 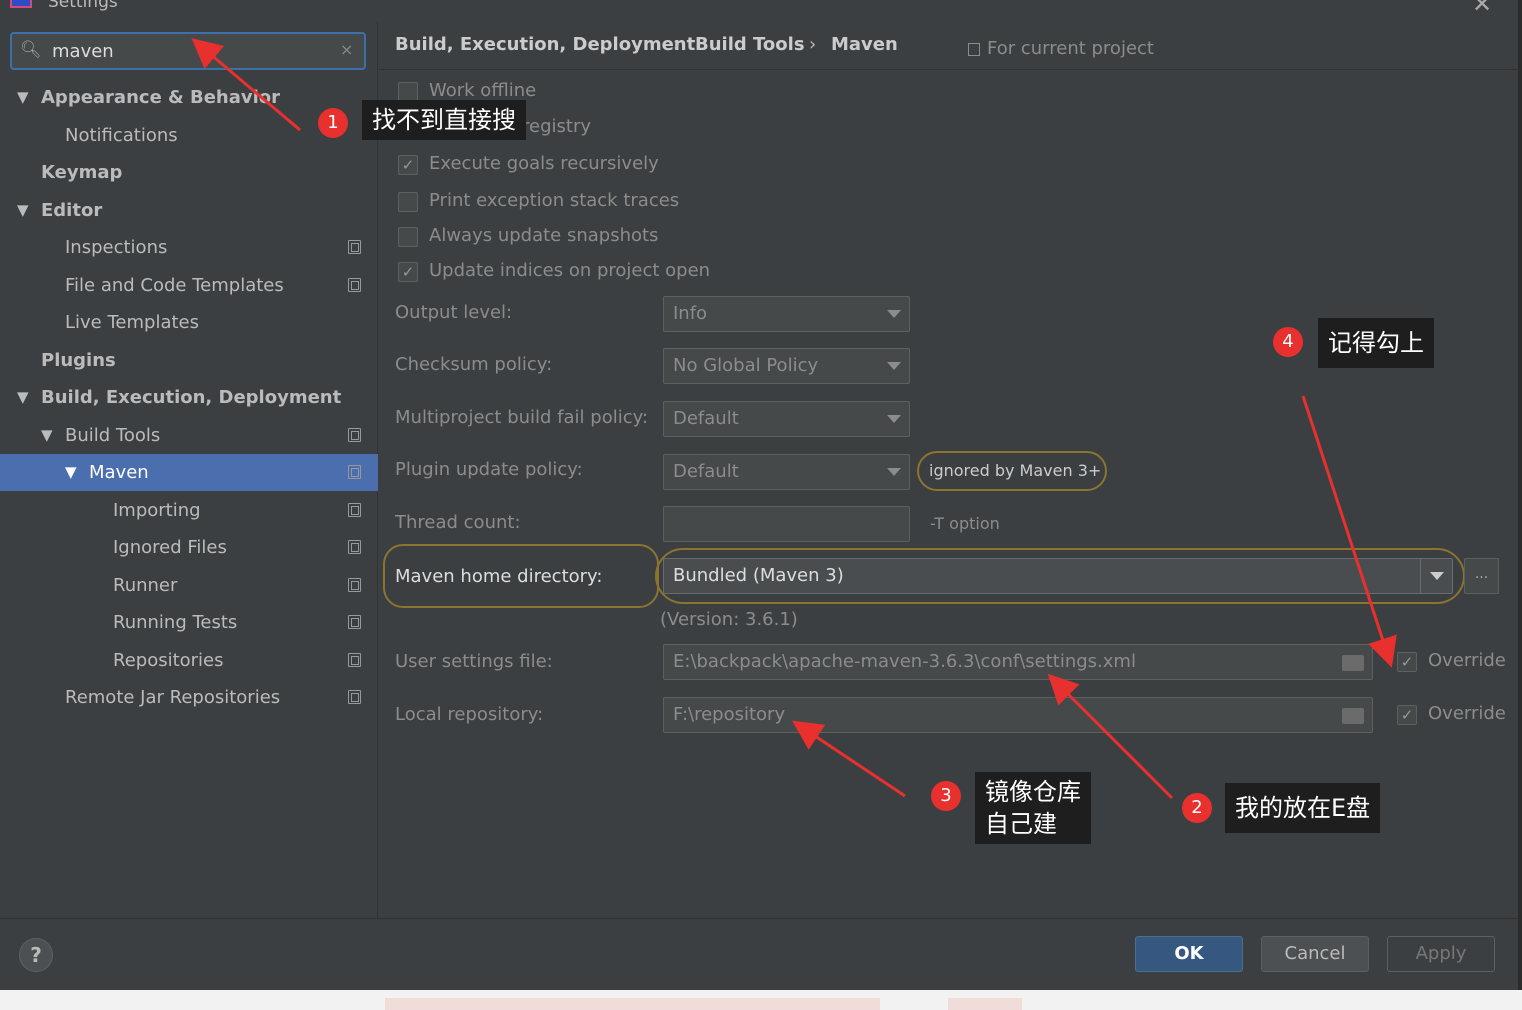 I want to click on sidebar-item-label: Editor, so click(x=72, y=210).